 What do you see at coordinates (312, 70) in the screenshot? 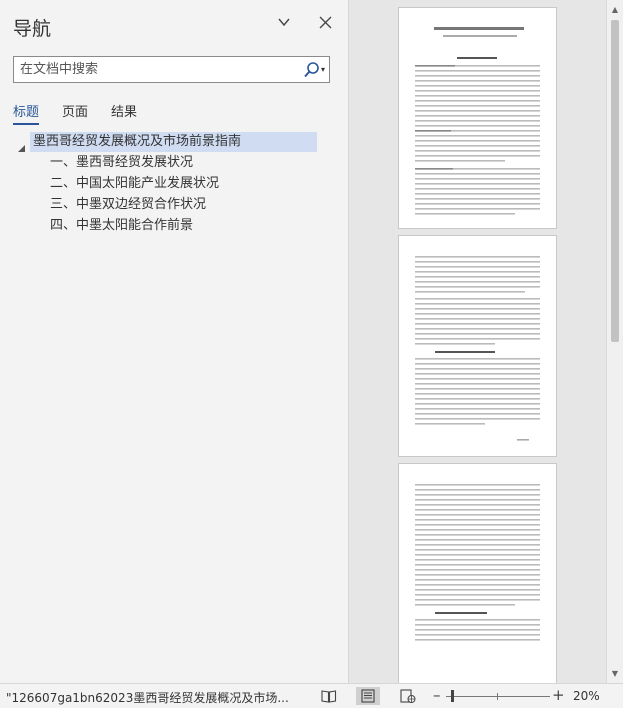
I see `search-icon` at bounding box center [312, 70].